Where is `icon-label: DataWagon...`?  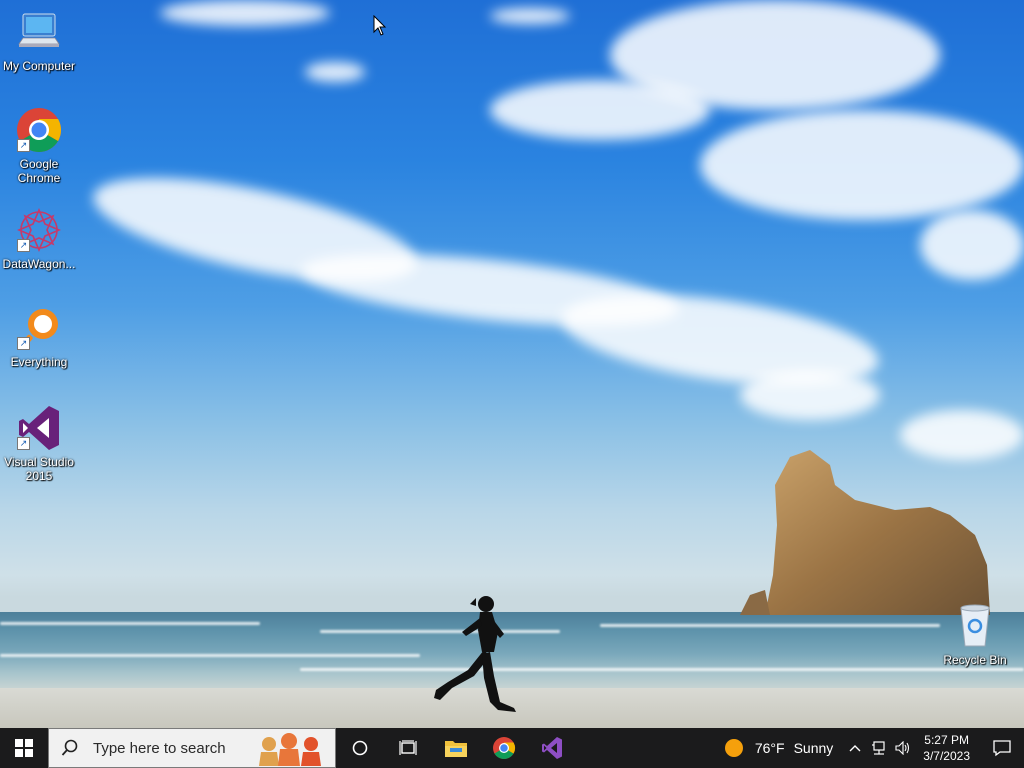
icon-label: DataWagon... is located at coordinates (39, 264).